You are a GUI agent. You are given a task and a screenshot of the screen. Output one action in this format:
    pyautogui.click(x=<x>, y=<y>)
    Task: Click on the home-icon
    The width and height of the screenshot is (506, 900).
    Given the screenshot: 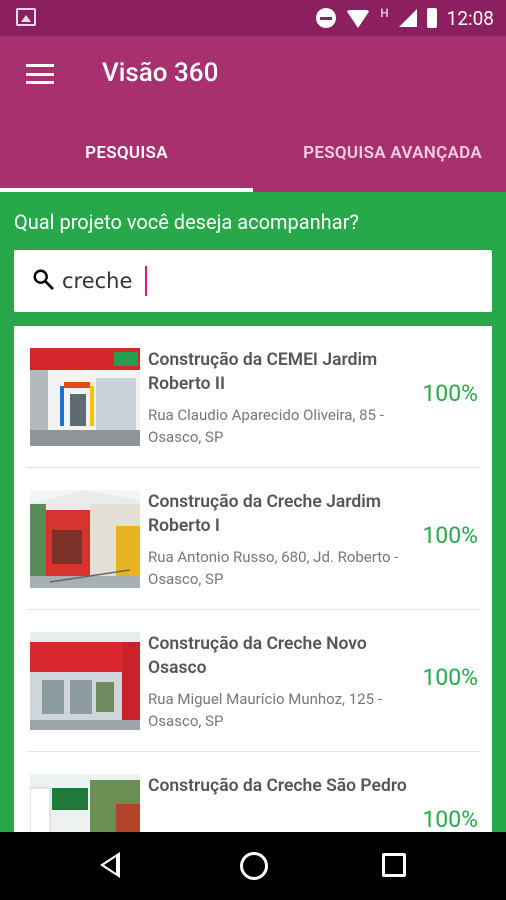 What is the action you would take?
    pyautogui.click(x=254, y=866)
    